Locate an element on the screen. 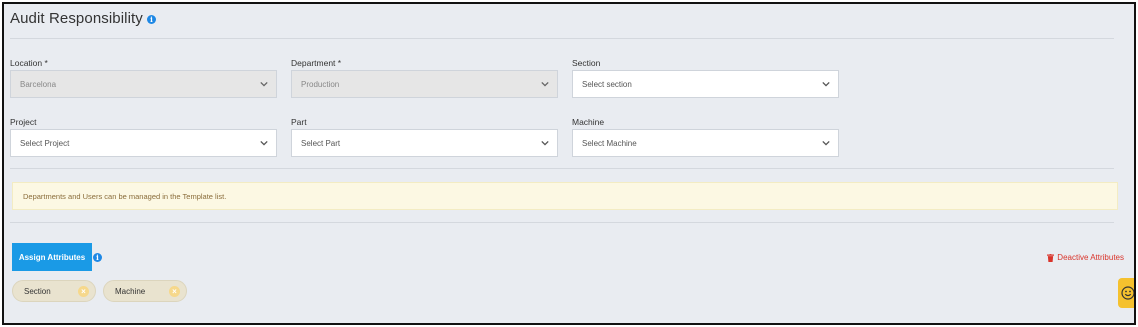  trash-icon is located at coordinates (1051, 257).